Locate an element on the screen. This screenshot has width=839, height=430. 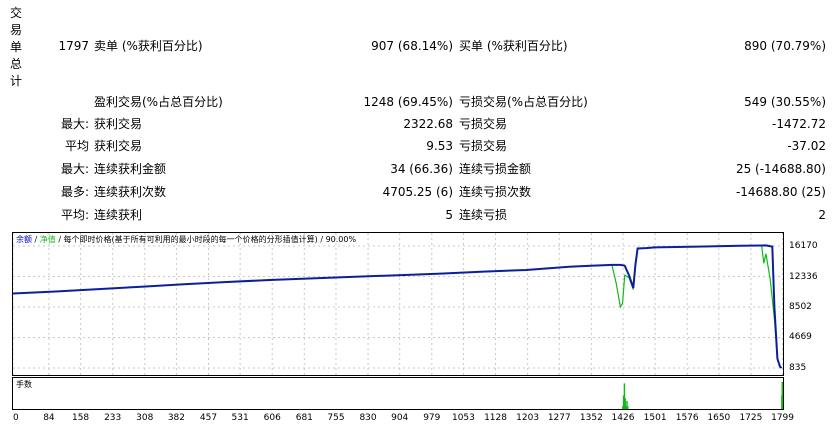
y-tick-label: 12336 is located at coordinates (803, 276).